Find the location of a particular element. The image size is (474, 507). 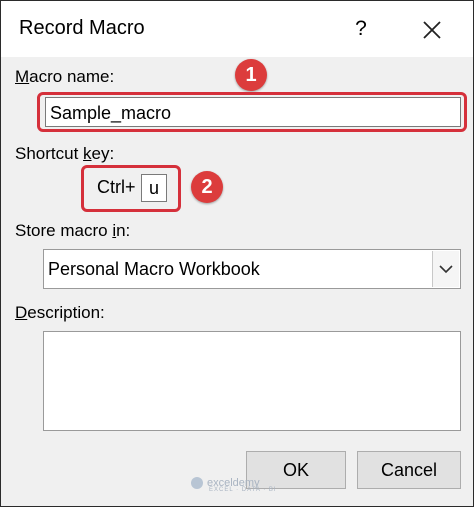

macro-name-label-accesskey: M is located at coordinates (22, 76).